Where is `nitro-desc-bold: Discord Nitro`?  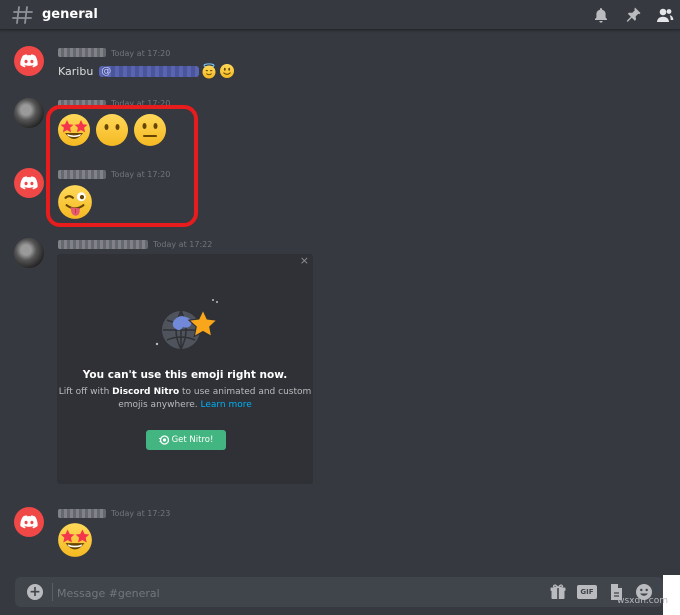
nitro-desc-bold: Discord Nitro is located at coordinates (146, 392).